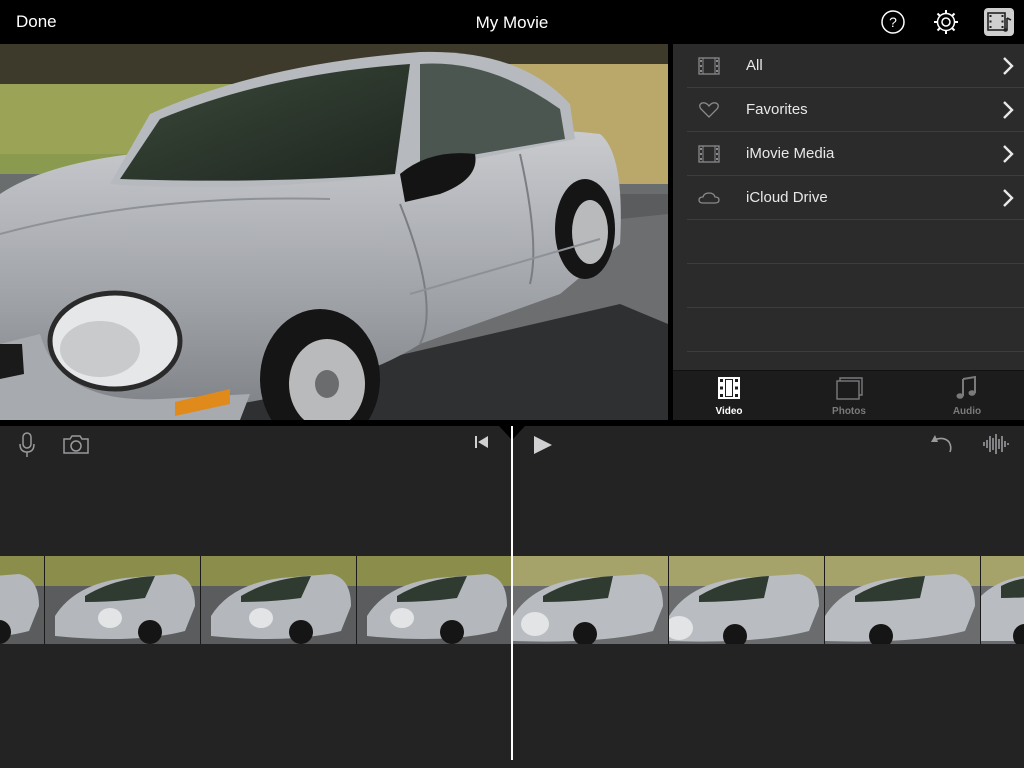  What do you see at coordinates (512, 593) in the screenshot?
I see `playhead` at bounding box center [512, 593].